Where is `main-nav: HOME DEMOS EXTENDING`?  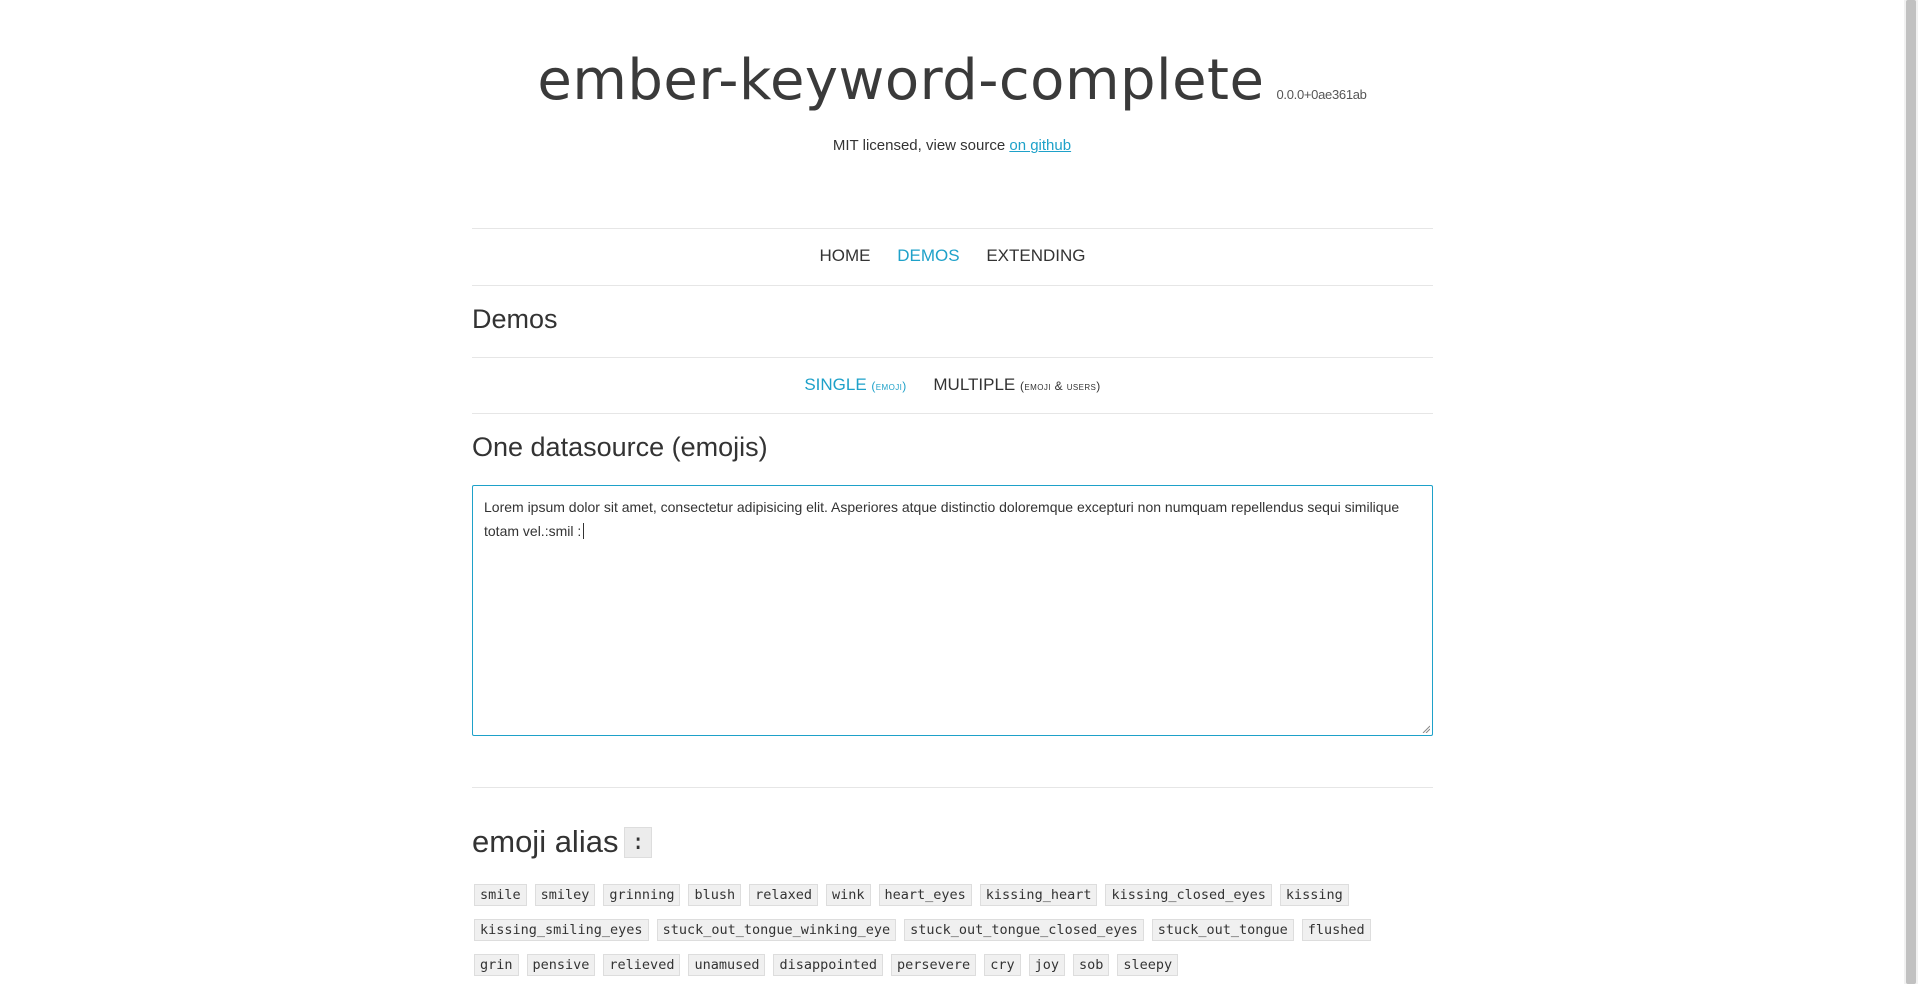 main-nav: HOME DEMOS EXTENDING is located at coordinates (952, 256).